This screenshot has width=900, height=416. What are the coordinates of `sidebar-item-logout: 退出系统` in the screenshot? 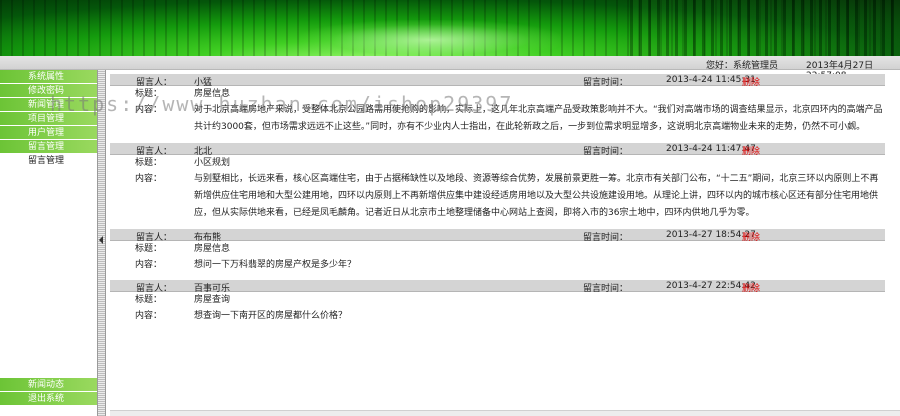 It's located at (48, 399).